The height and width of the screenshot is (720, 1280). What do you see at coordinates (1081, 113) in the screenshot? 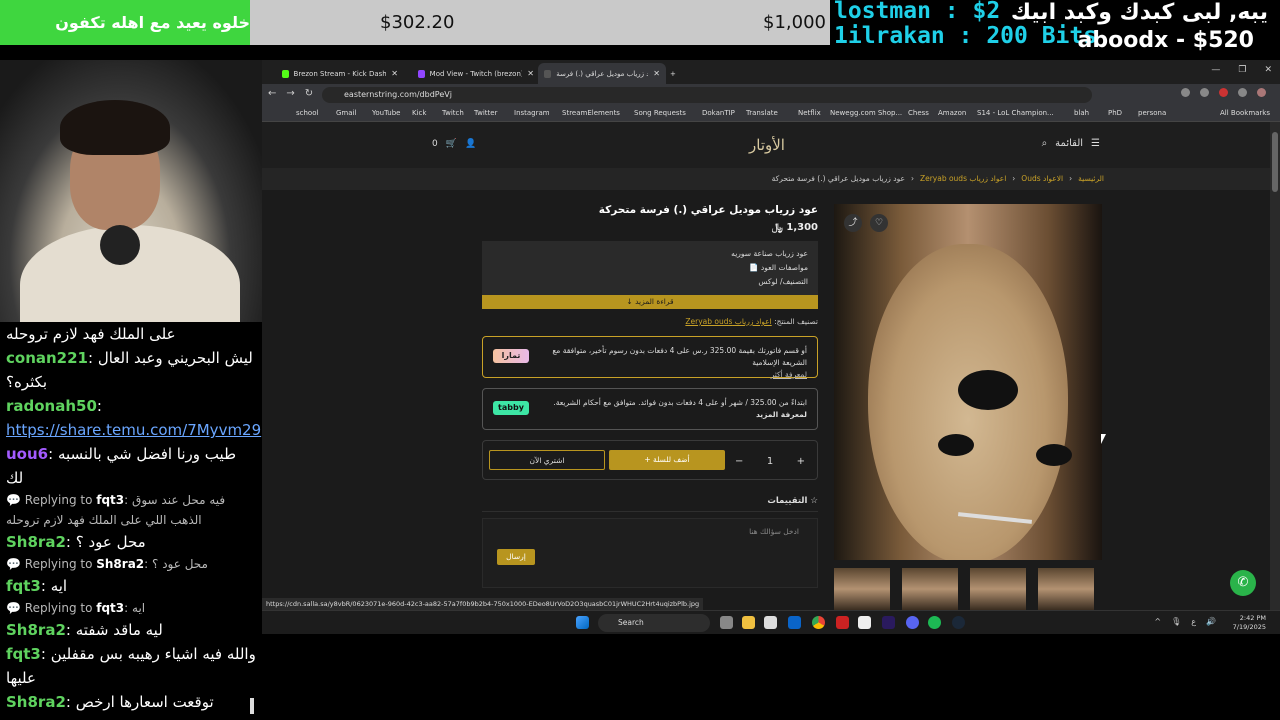
I see `bookmark-item: blah` at bounding box center [1081, 113].